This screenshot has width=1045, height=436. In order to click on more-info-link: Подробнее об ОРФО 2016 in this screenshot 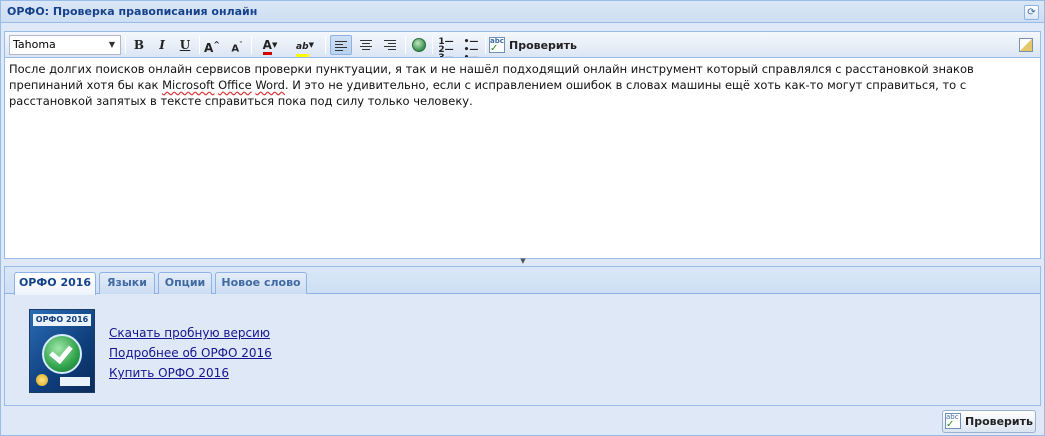, I will do `click(190, 353)`.